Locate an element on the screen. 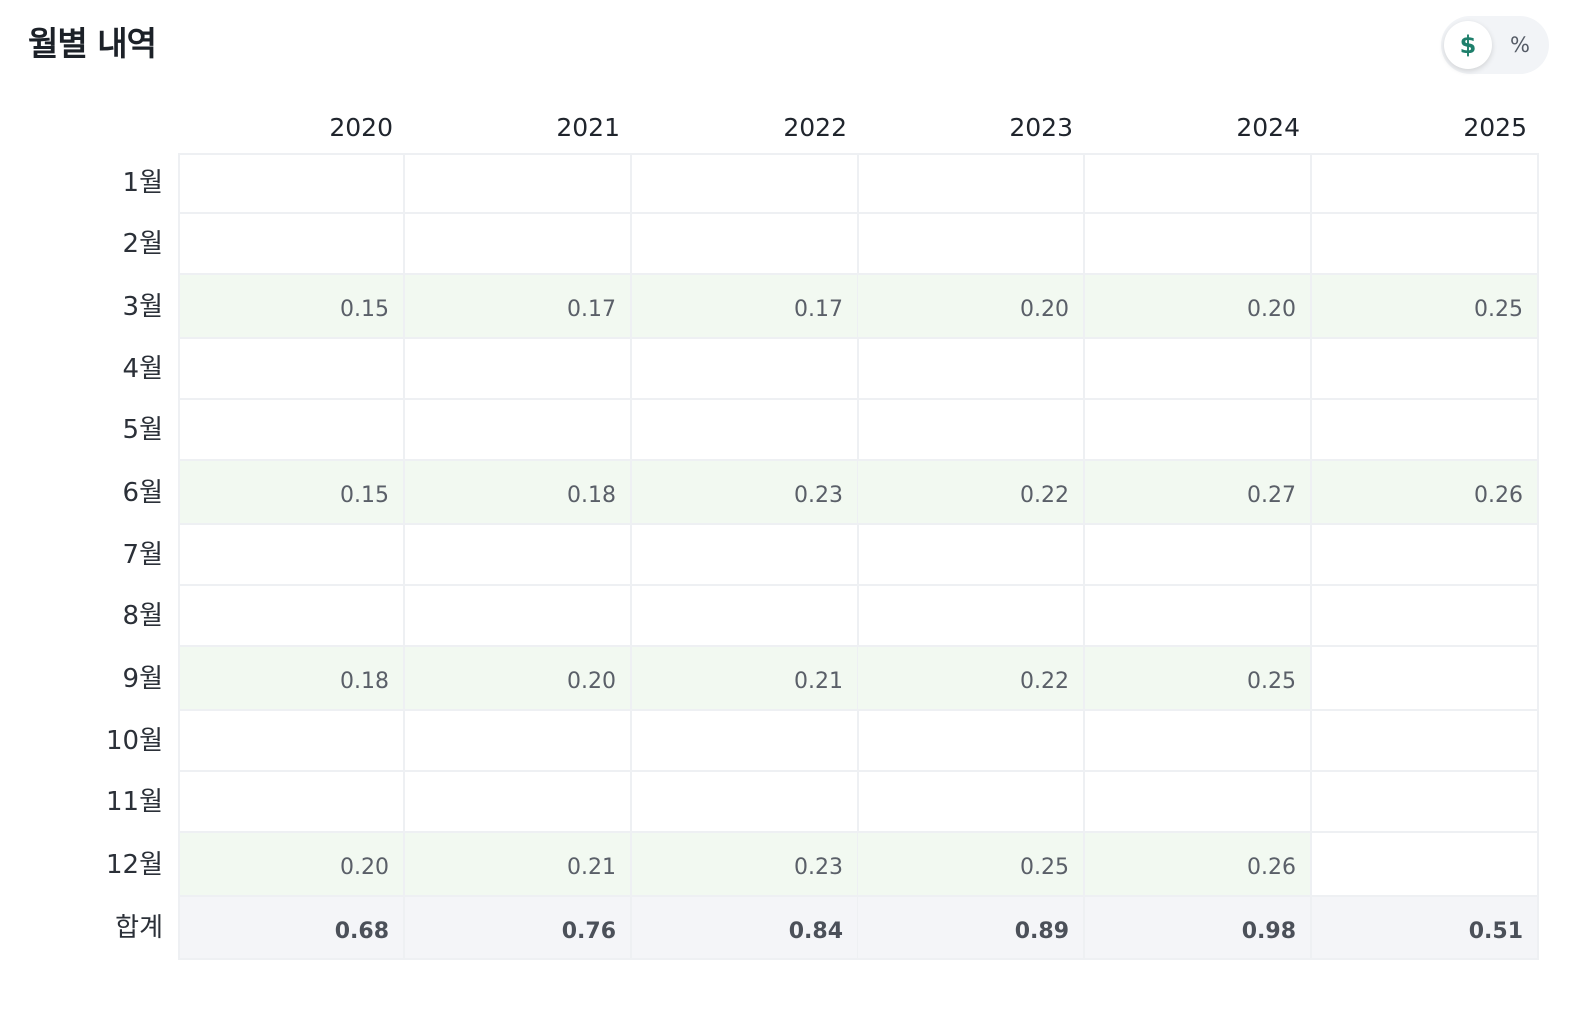 The width and height of the screenshot is (1586, 1010). month-label: 4월 is located at coordinates (142, 369).